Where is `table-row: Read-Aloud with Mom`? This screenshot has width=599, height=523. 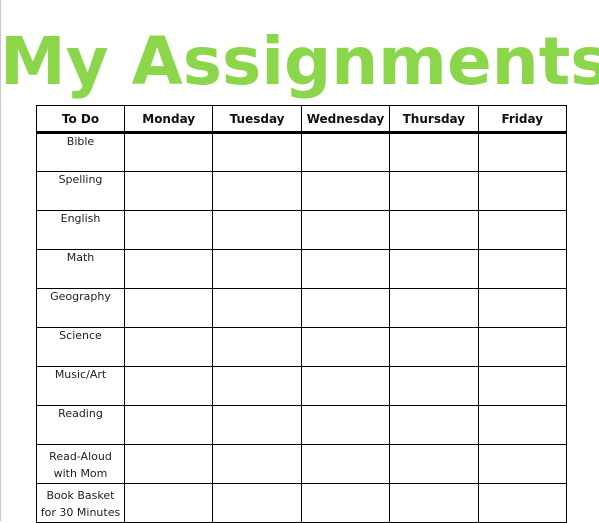 table-row: Read-Aloud with Mom is located at coordinates (301, 464).